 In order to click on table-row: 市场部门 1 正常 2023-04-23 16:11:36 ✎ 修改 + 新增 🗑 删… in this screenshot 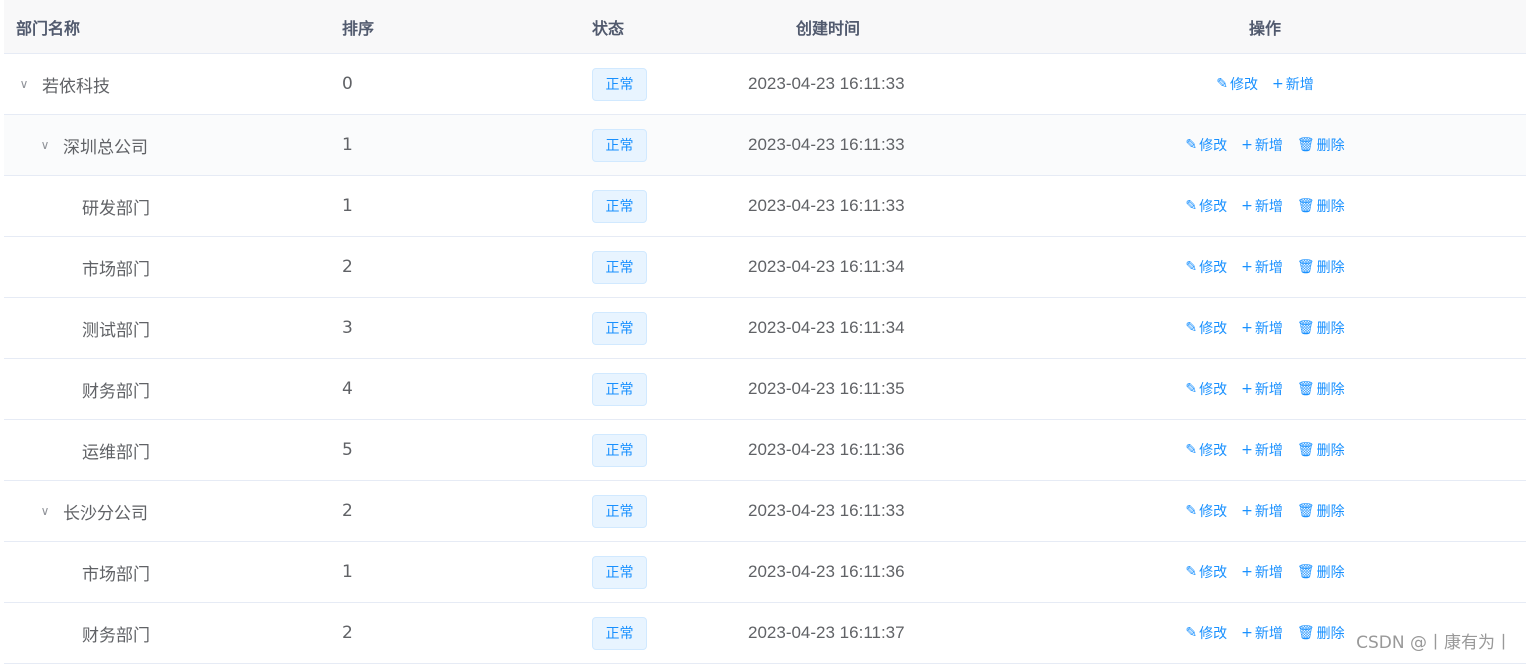, I will do `click(765, 572)`.